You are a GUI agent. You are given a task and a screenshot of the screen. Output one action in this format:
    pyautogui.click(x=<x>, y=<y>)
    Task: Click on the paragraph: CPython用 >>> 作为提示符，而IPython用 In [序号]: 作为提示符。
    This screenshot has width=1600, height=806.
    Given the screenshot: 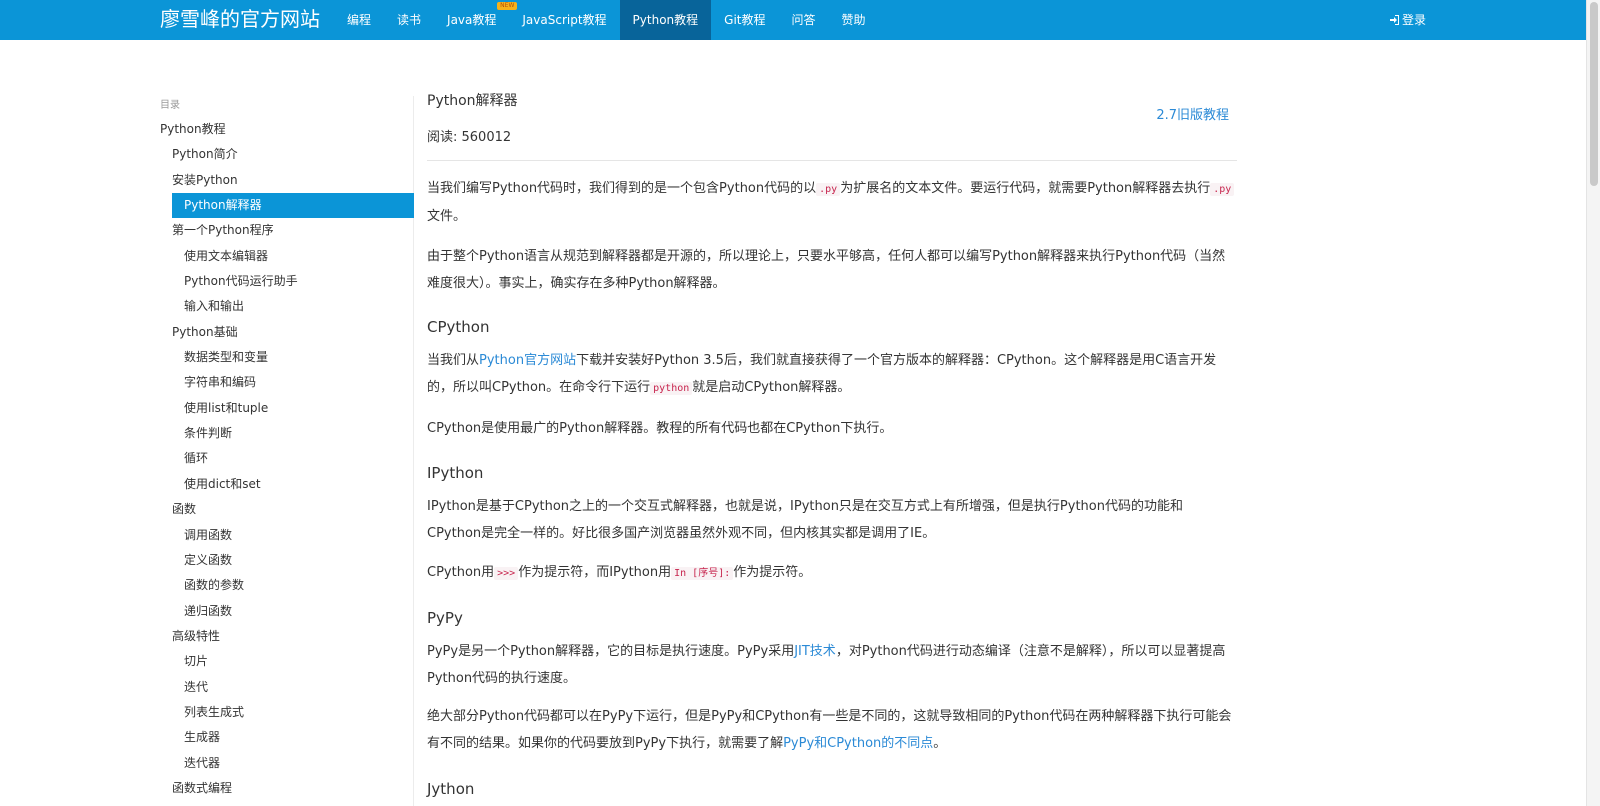 What is the action you would take?
    pyautogui.click(x=832, y=574)
    